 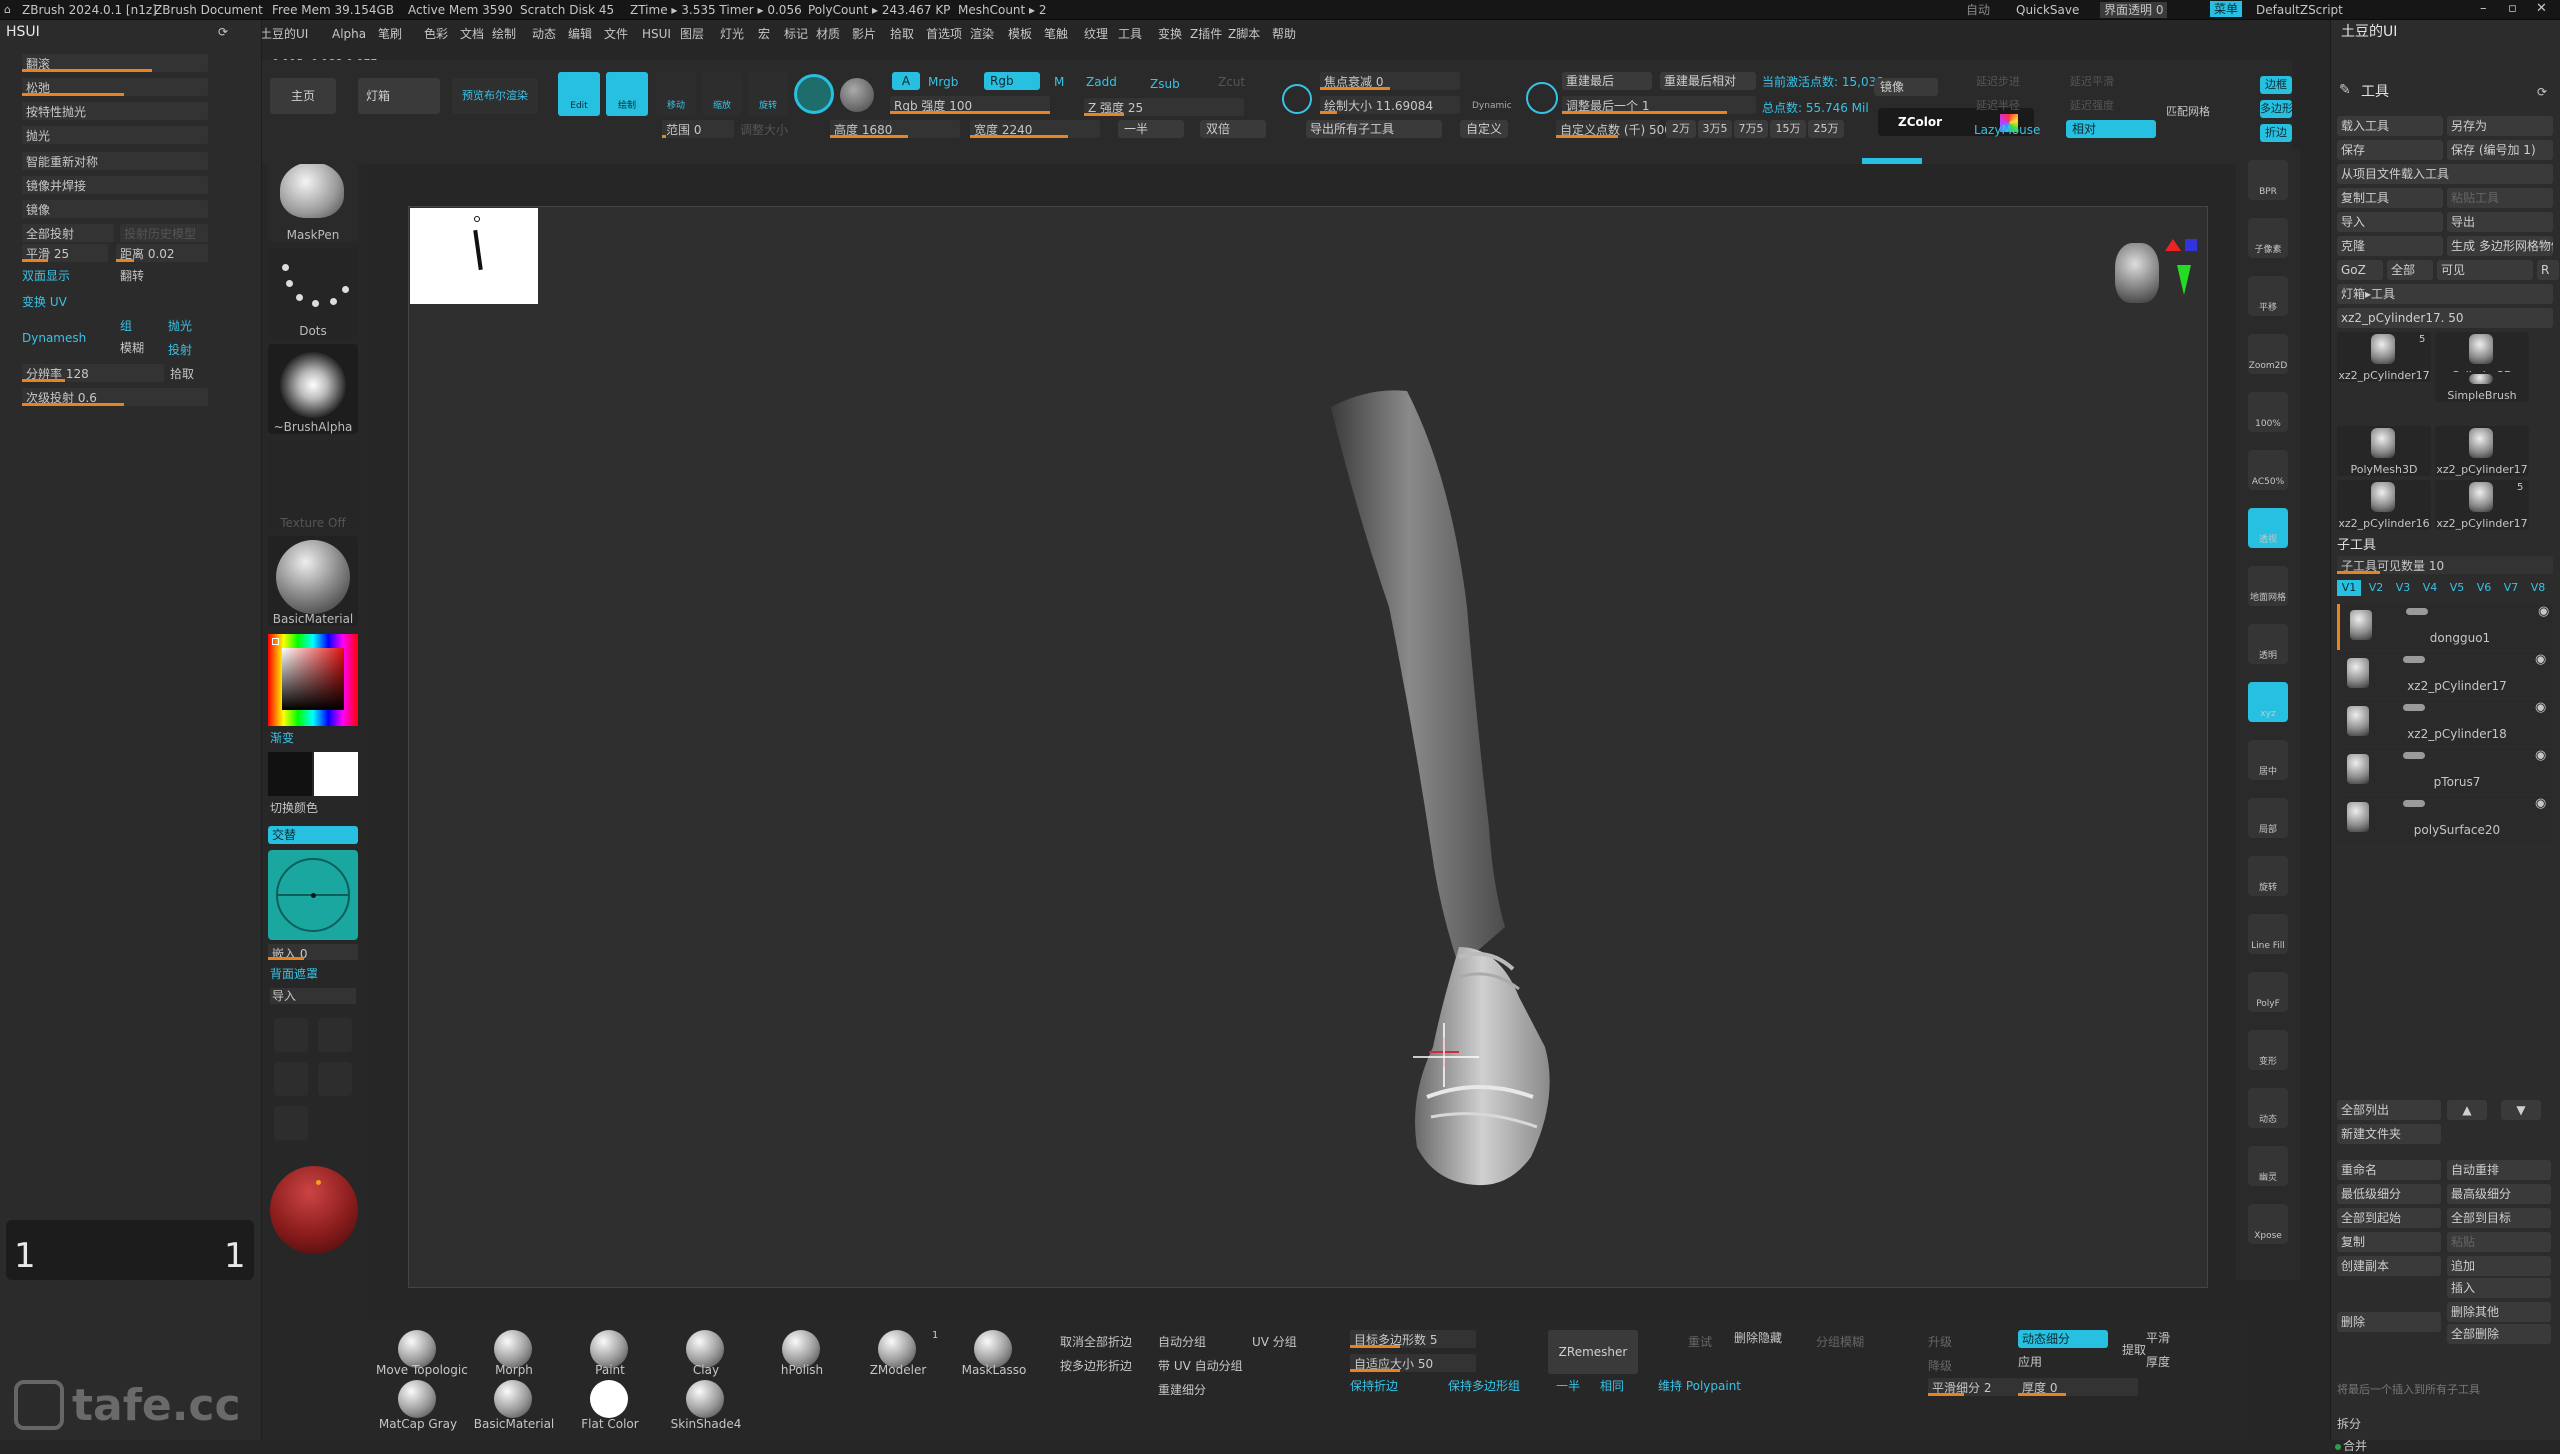 I want to click on load-tool-button: 载入工具, so click(x=2390, y=126).